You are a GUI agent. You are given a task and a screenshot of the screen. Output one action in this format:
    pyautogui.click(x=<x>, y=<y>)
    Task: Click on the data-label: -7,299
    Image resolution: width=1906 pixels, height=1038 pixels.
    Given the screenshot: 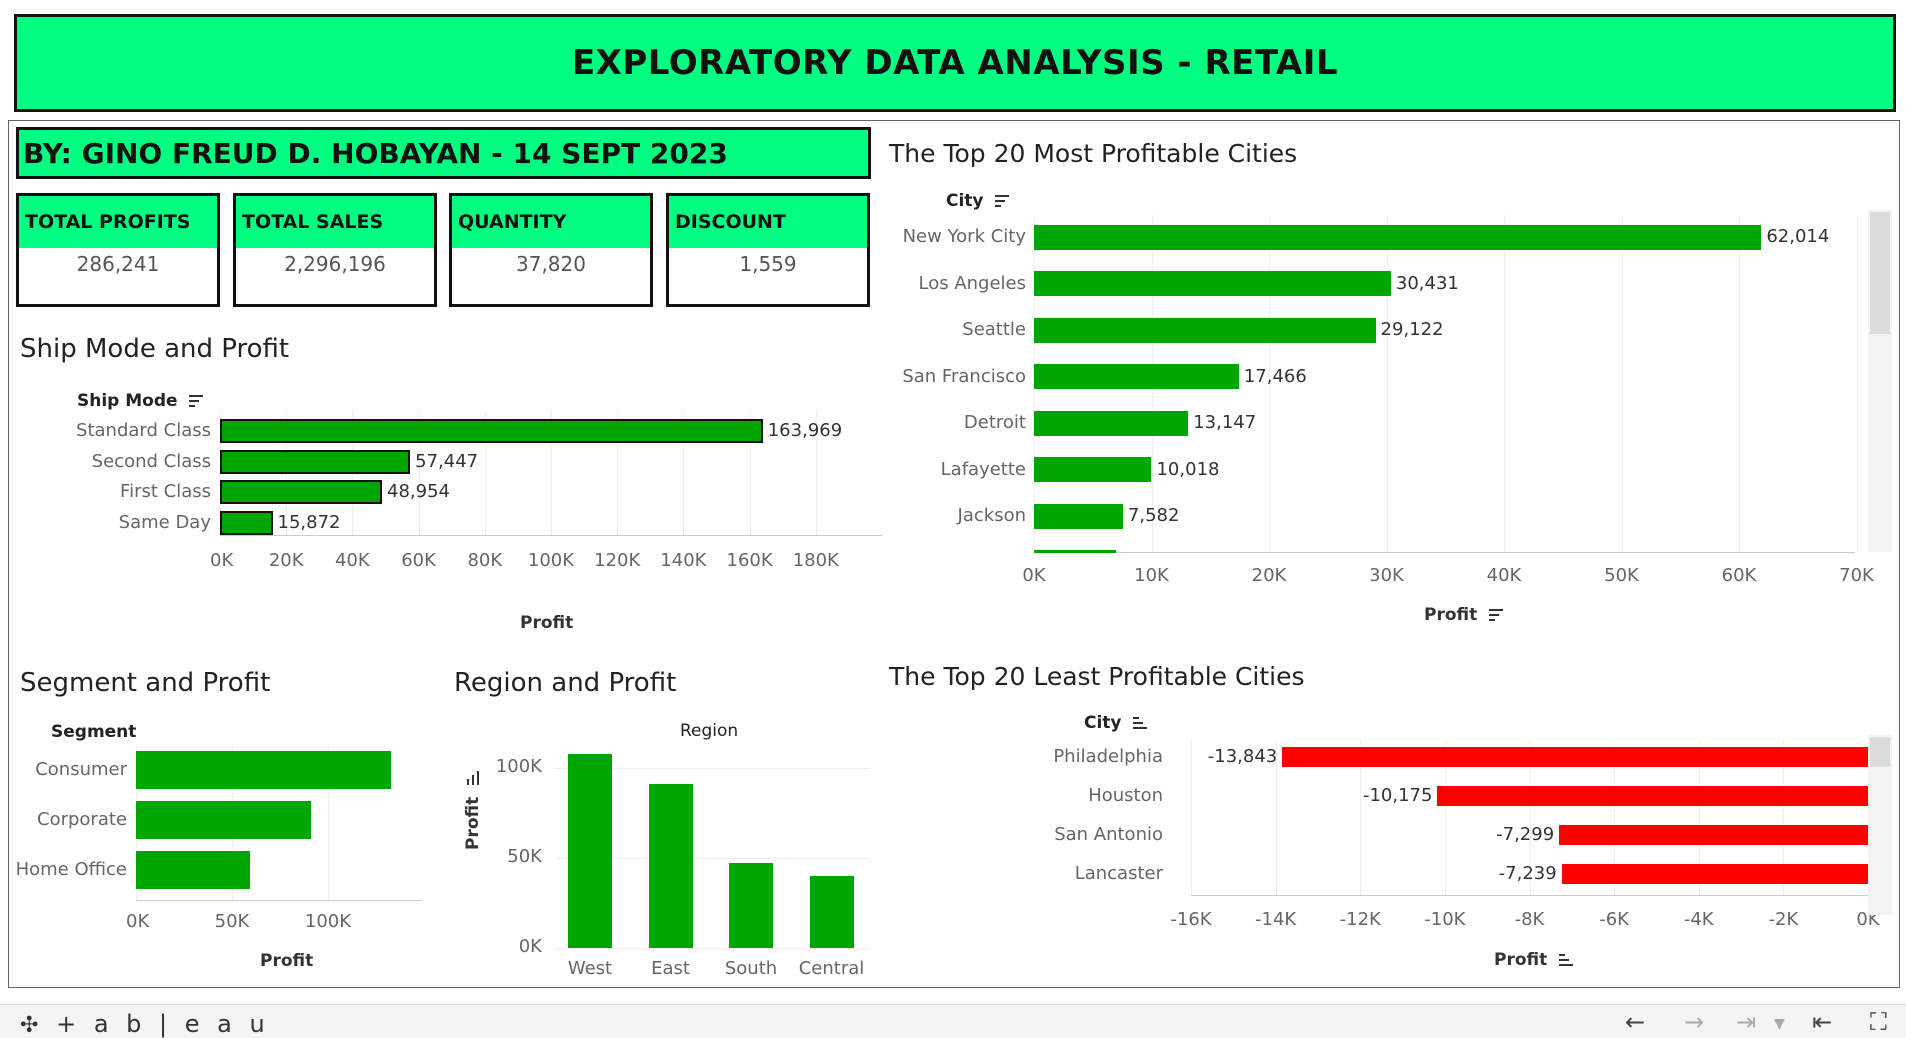 What is the action you would take?
    pyautogui.click(x=1525, y=834)
    